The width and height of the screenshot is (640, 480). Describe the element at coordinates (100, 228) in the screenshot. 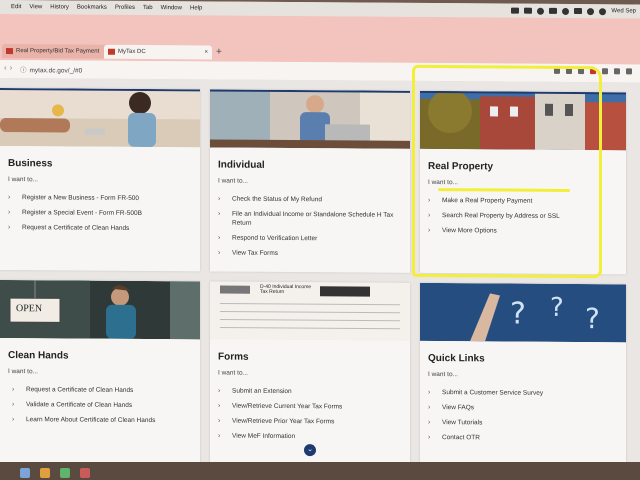

I see `link-request-clean-hands: › Request a Certificate of Clean Hands` at that location.